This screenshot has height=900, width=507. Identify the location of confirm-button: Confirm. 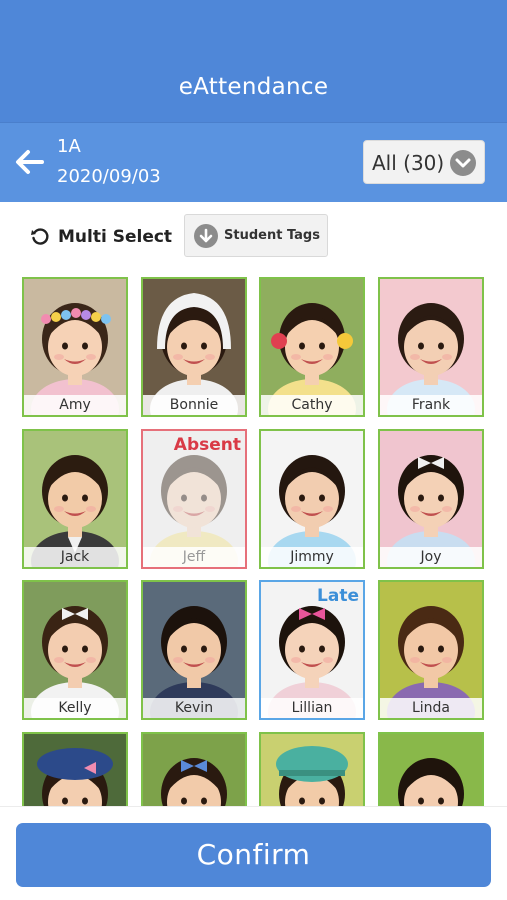
(253, 855).